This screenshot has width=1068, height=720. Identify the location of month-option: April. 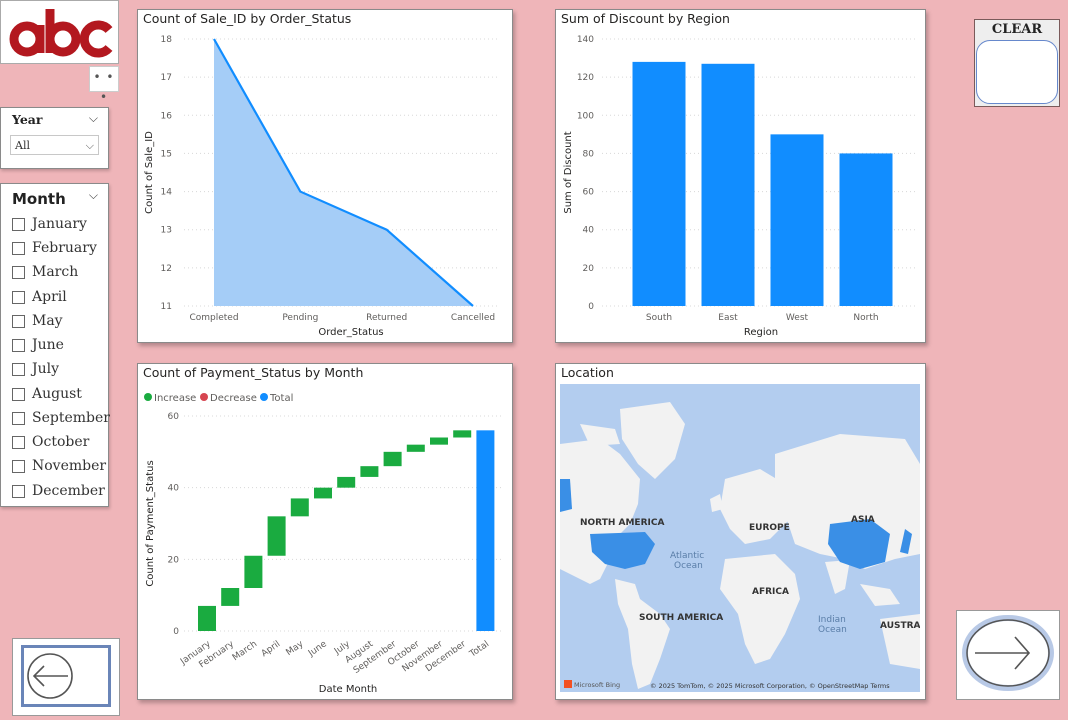
(39, 297).